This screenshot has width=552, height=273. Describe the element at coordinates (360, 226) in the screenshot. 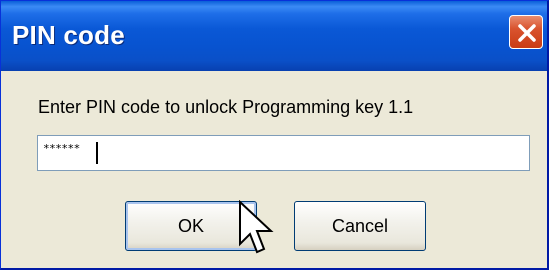

I see `cancel-button: Cancel` at that location.